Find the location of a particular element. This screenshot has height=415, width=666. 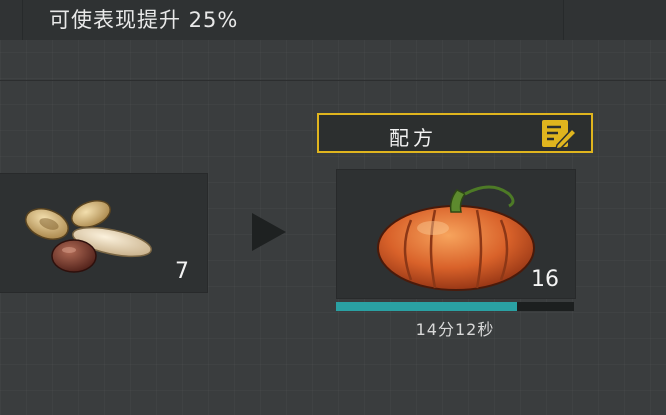

progress-bar is located at coordinates (455, 306).